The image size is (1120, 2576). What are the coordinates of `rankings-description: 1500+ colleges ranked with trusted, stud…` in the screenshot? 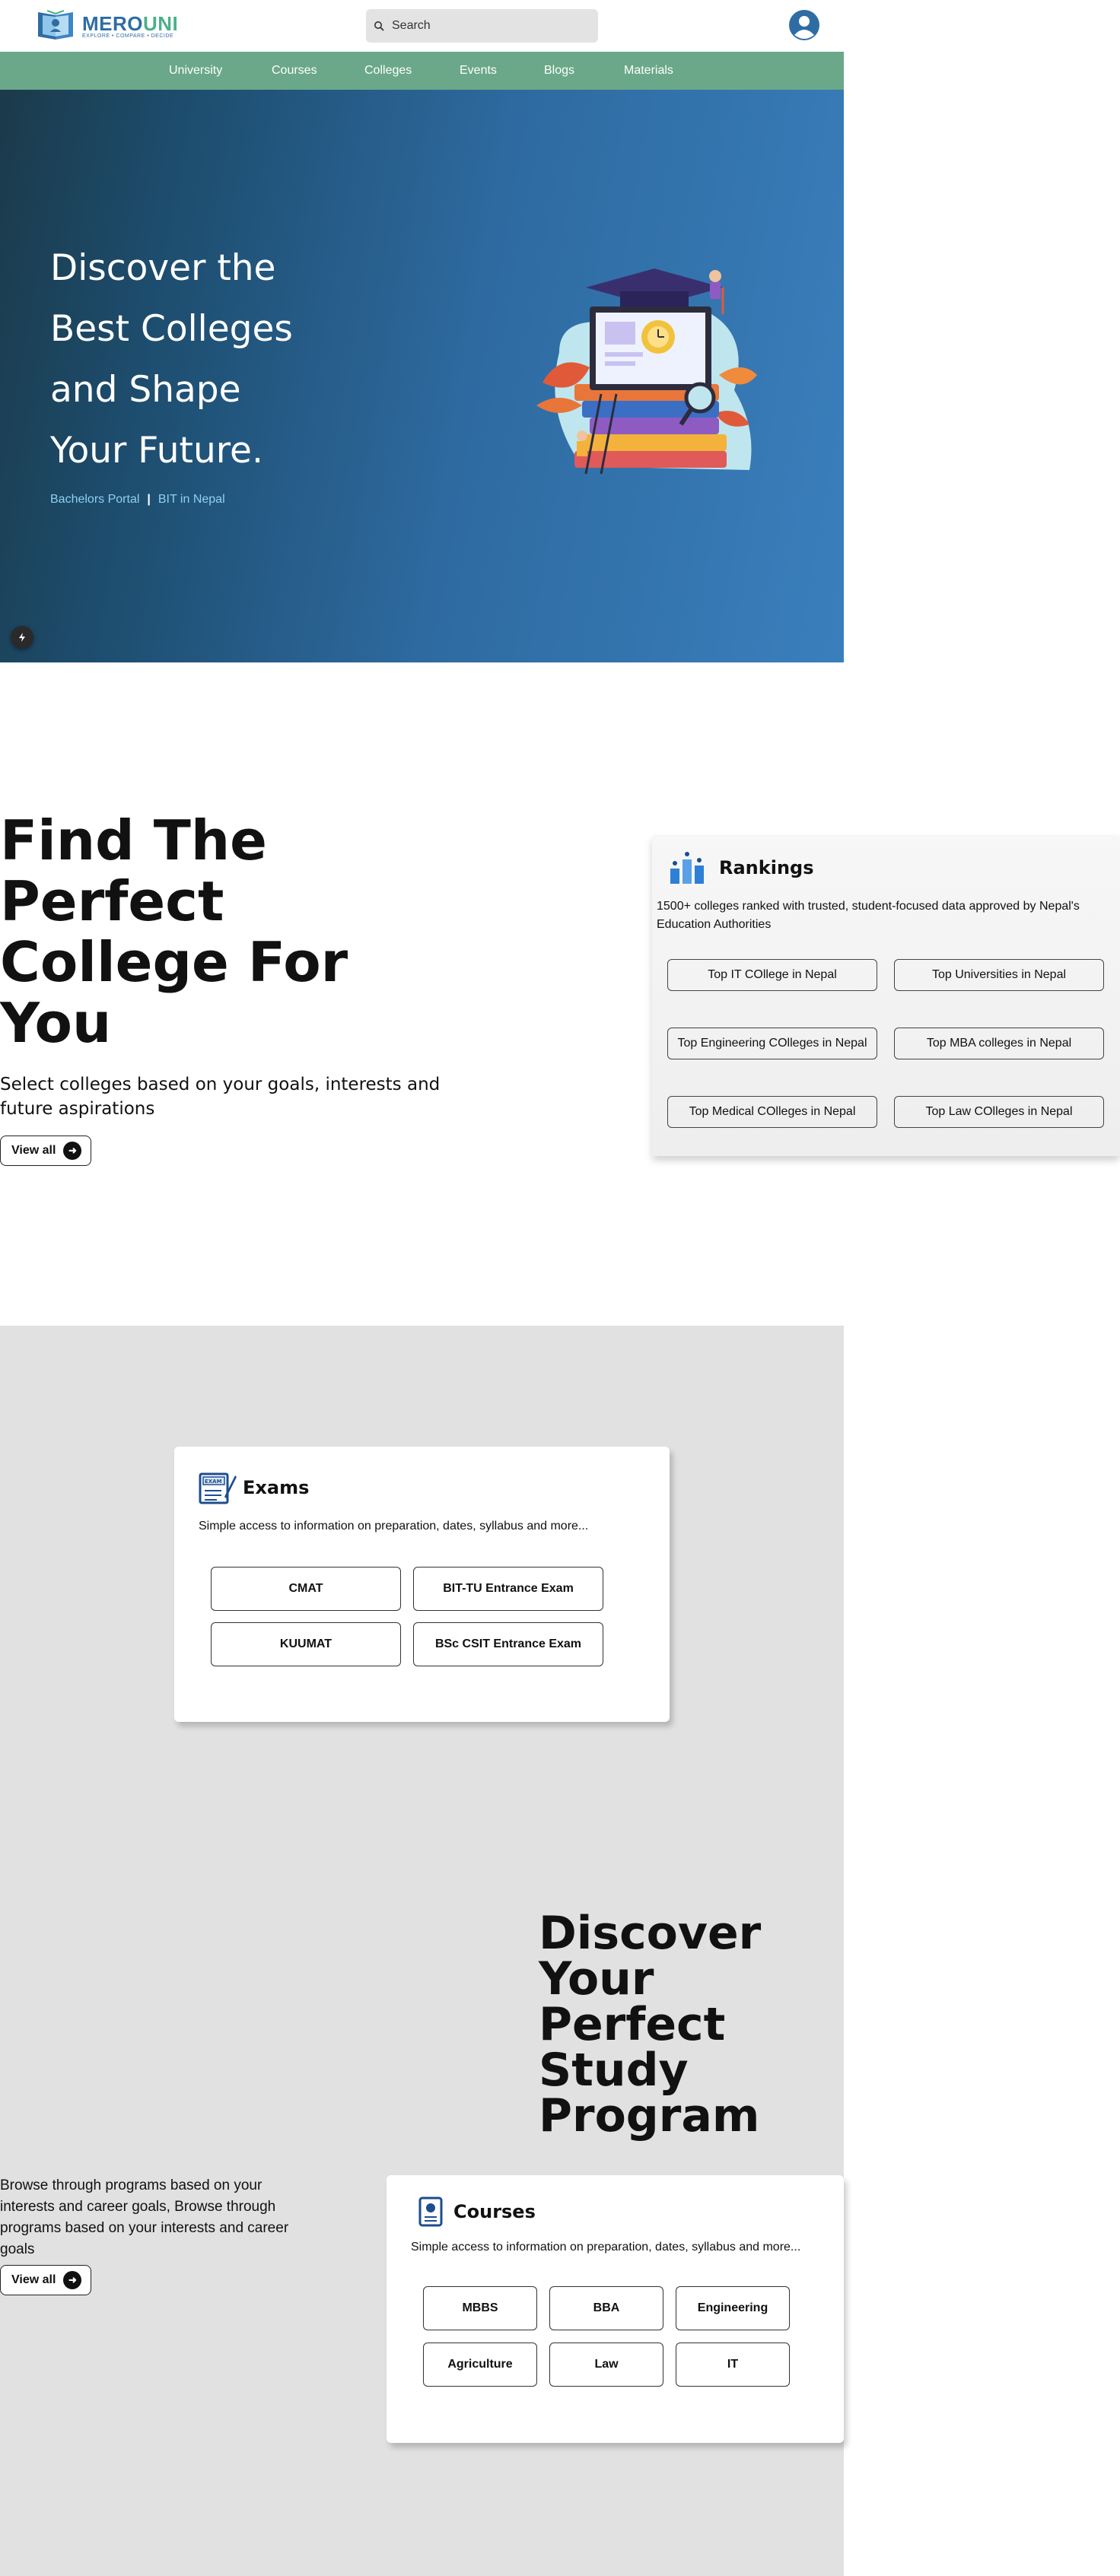 It's located at (868, 916).